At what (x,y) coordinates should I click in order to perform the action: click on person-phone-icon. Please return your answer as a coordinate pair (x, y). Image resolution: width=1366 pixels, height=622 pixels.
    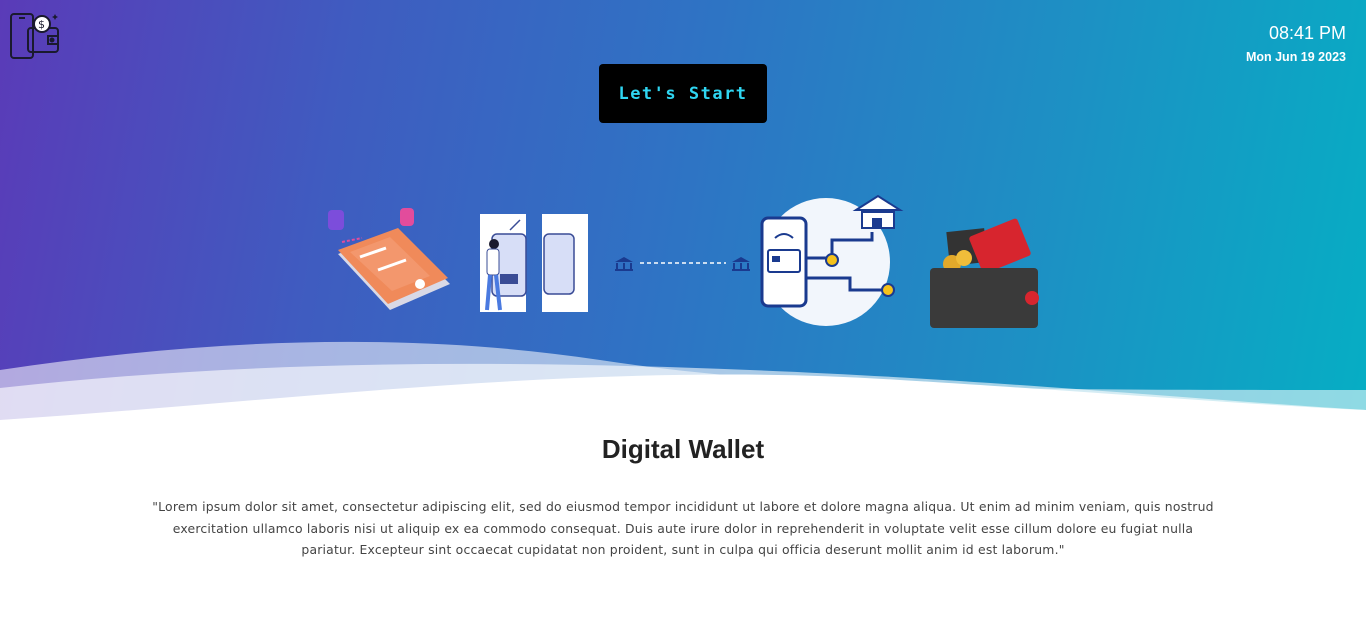
    Looking at the image, I should click on (534, 263).